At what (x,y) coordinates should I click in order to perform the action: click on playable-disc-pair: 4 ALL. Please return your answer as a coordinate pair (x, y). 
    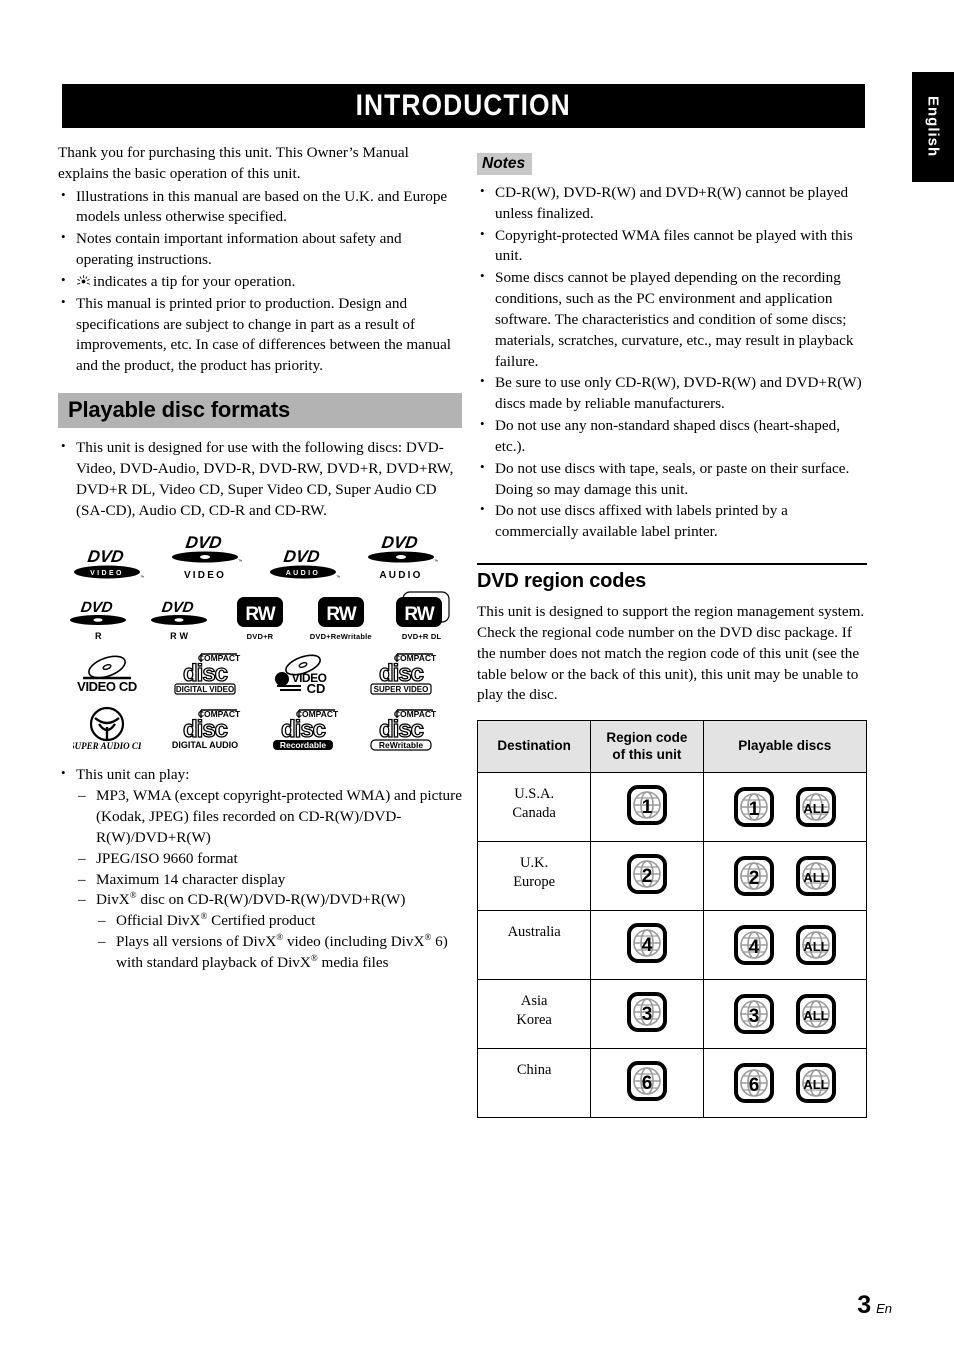
    Looking at the image, I should click on (785, 945).